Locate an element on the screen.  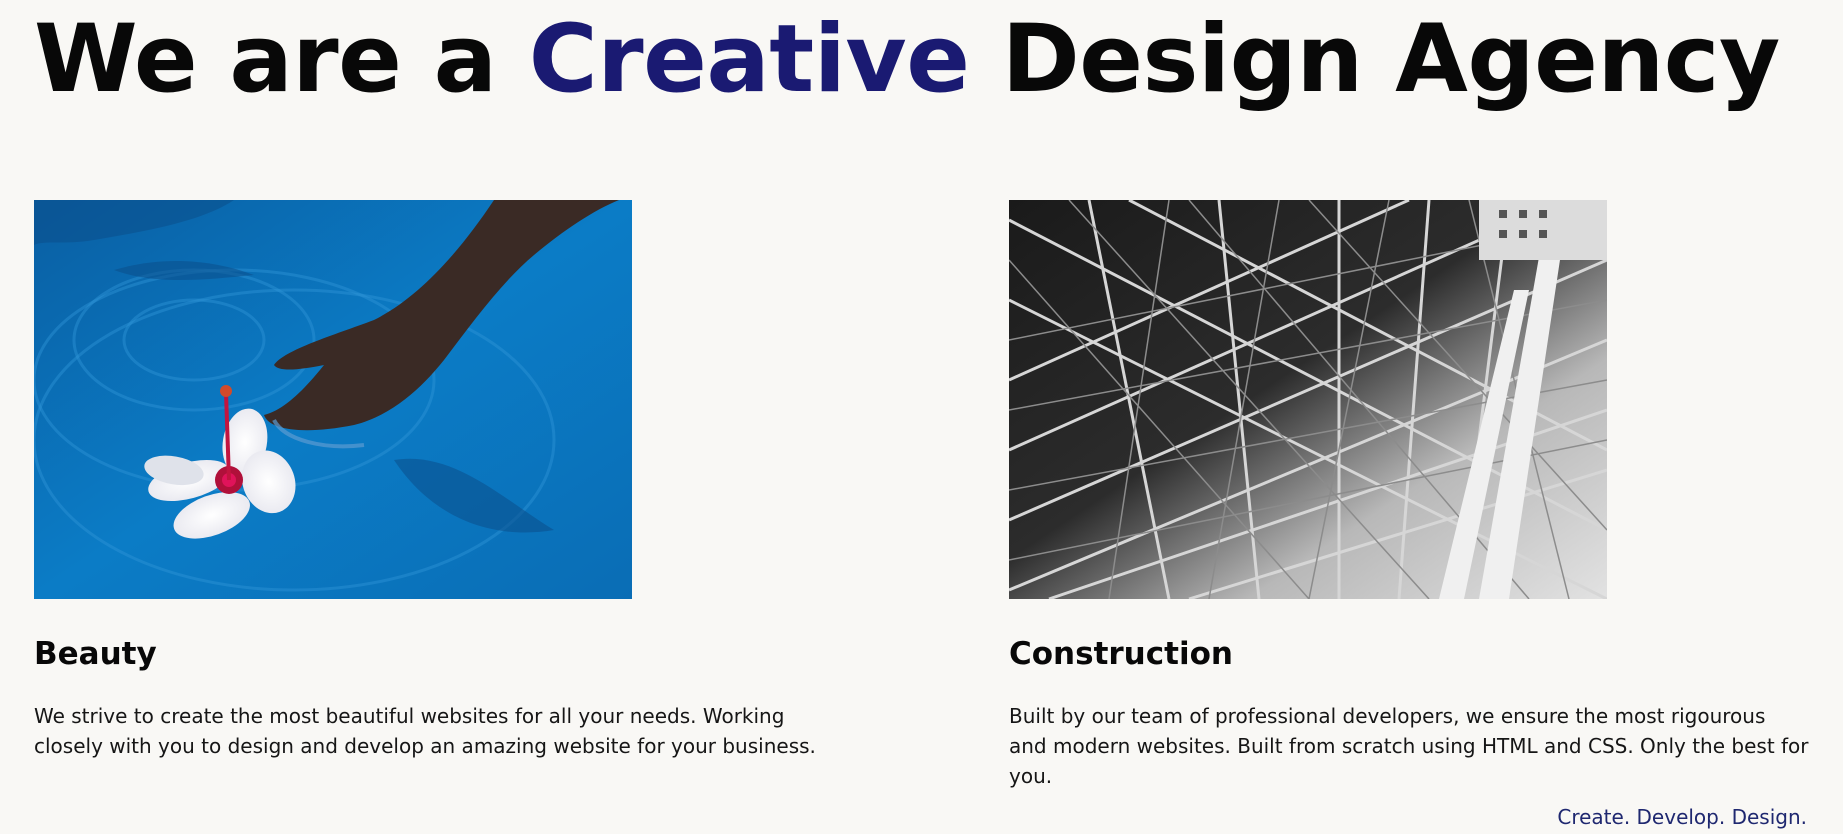
page-title: We are a Creative Design Agency is located at coordinates (907, 60).